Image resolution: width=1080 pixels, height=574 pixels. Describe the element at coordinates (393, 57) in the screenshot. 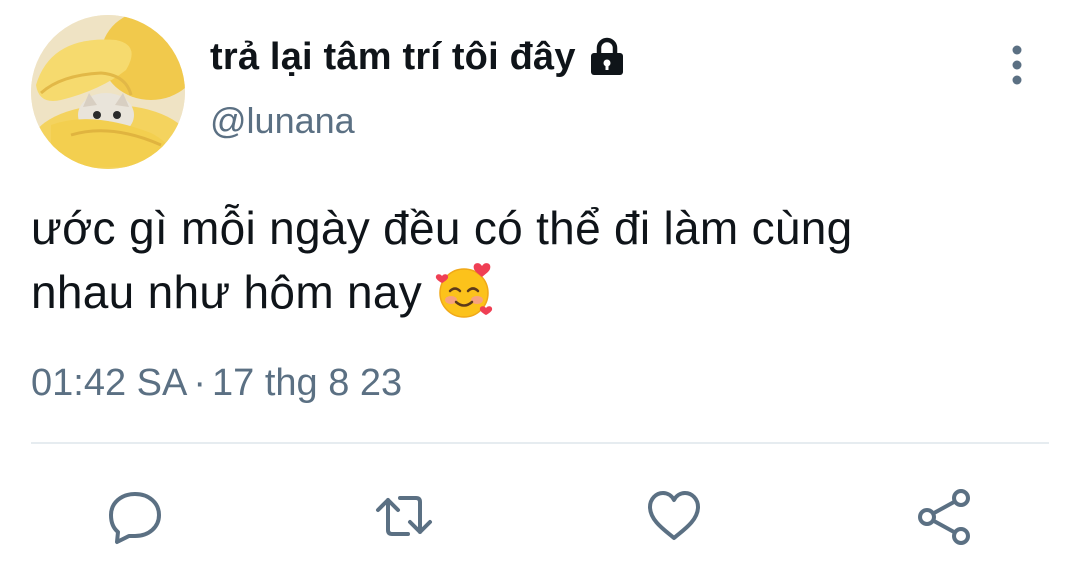

I see `display-name: trả lại tâm trí tôi đây` at that location.